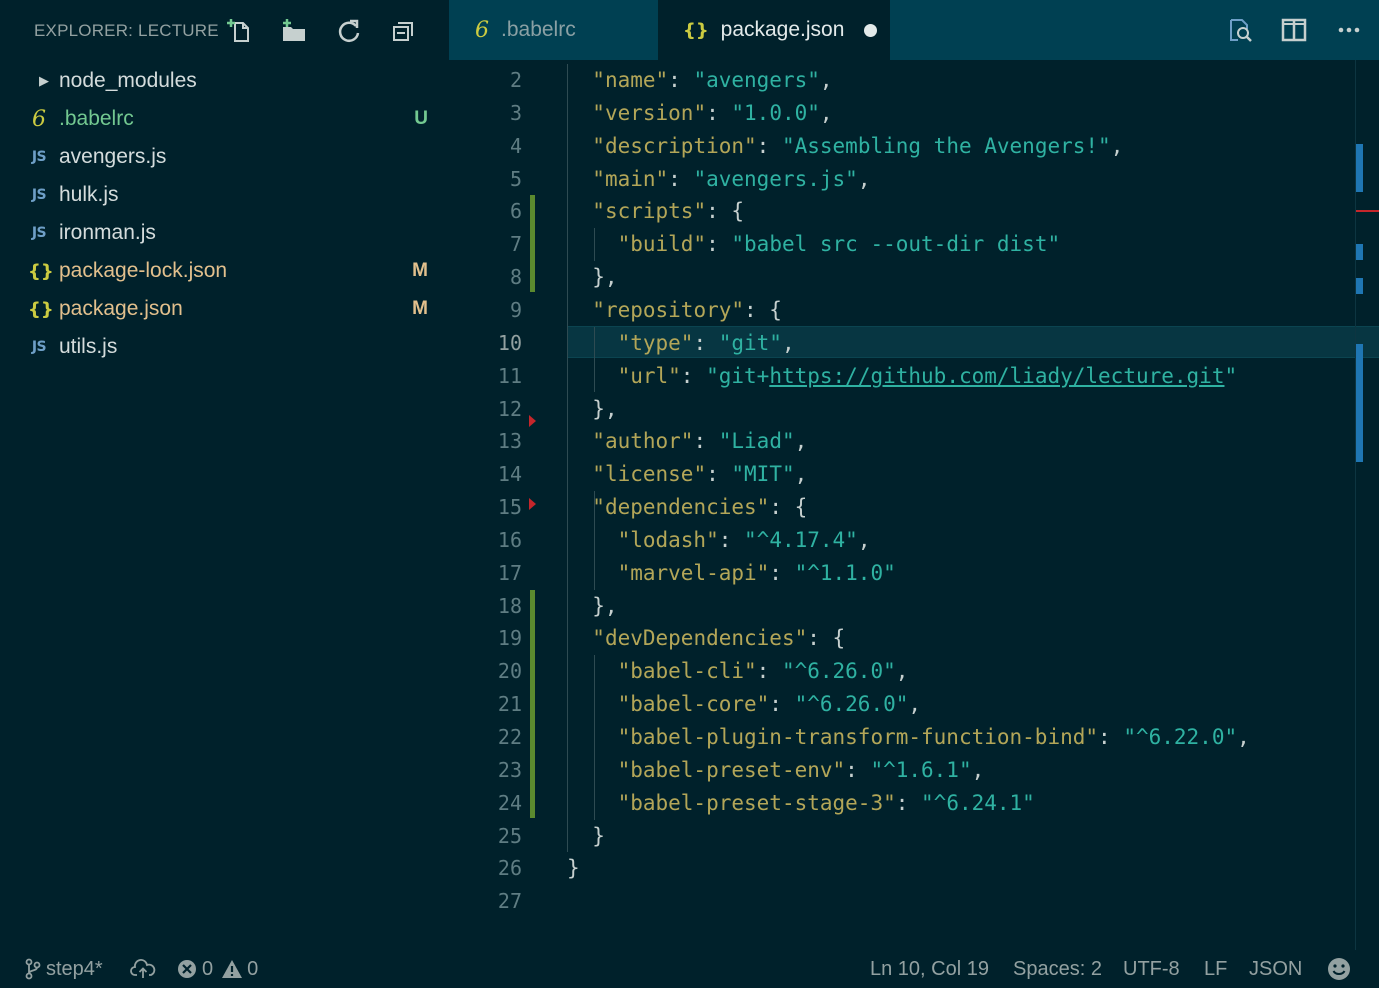  What do you see at coordinates (145, 969) in the screenshot?
I see `sync-button` at bounding box center [145, 969].